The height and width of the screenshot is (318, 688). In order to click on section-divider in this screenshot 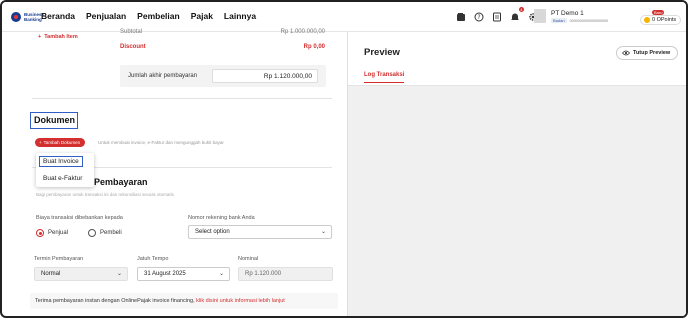, I will do `click(182, 98)`.